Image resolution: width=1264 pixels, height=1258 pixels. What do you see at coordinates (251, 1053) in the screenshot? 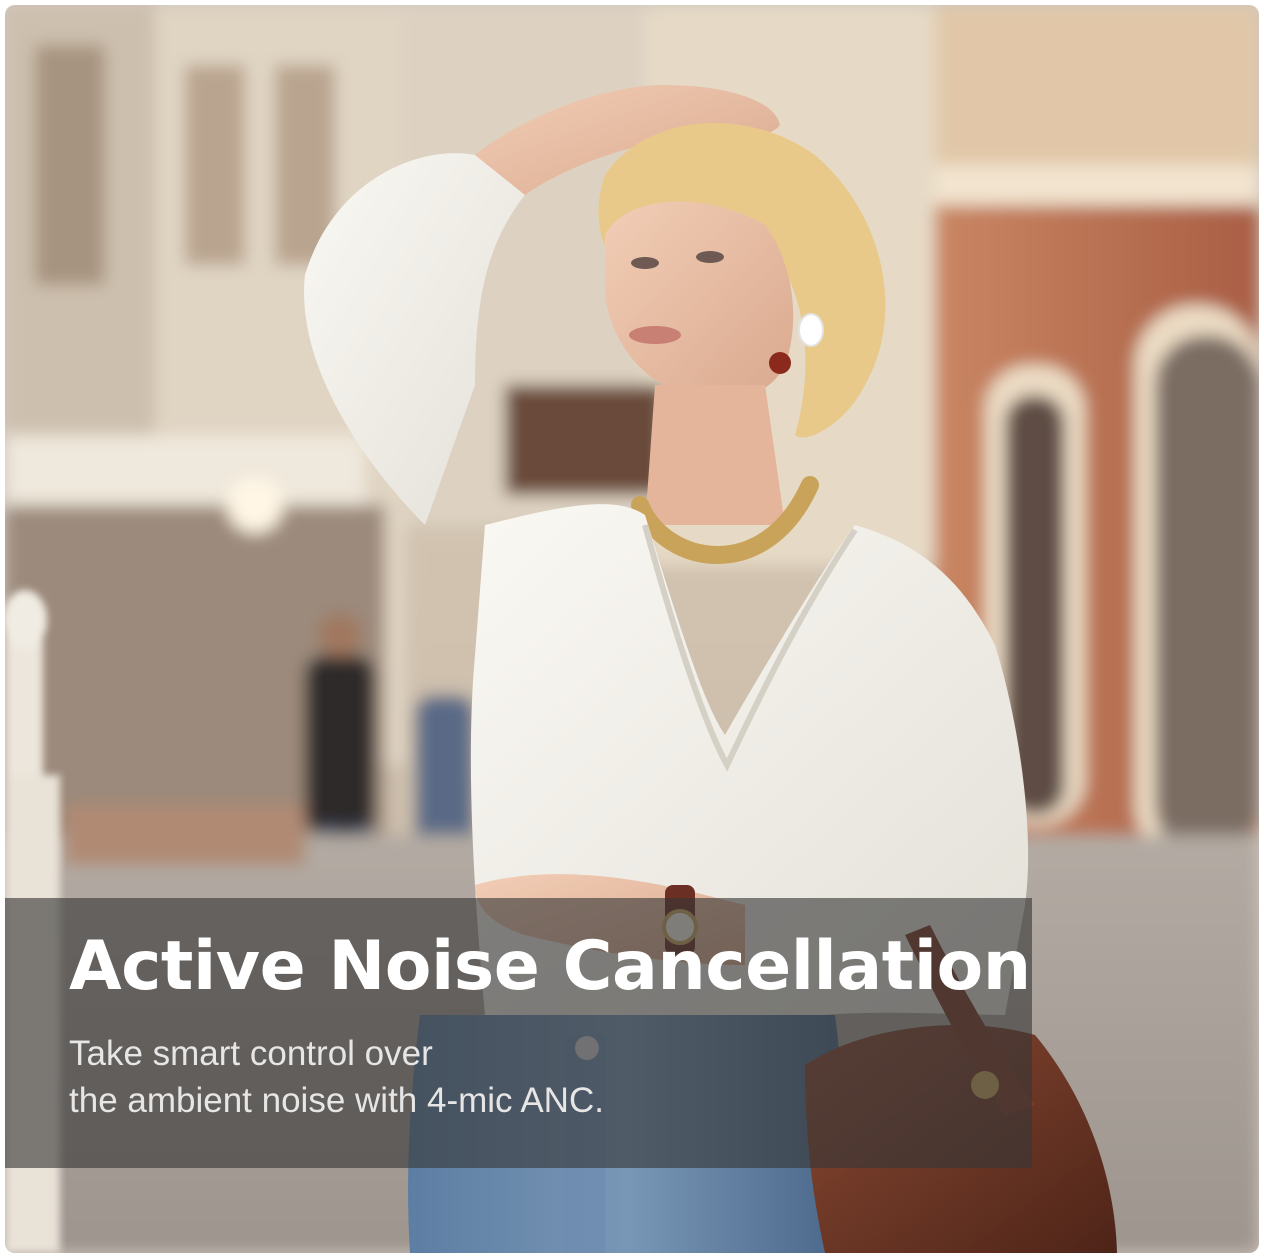
I see `feature-subtitle-line-1: Take smart control over` at bounding box center [251, 1053].